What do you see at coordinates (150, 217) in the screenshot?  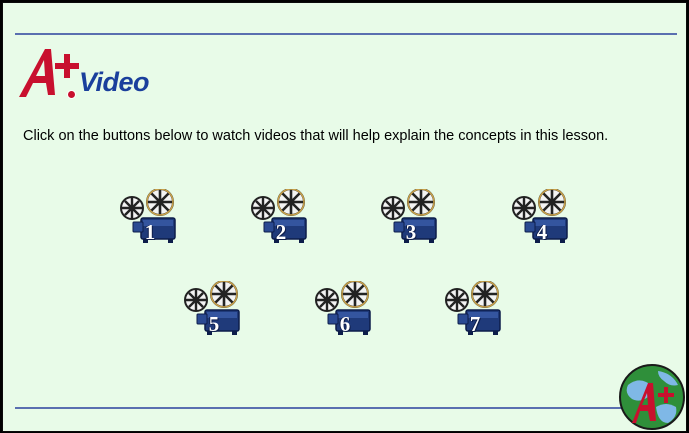 I see `video-button-1: 1` at bounding box center [150, 217].